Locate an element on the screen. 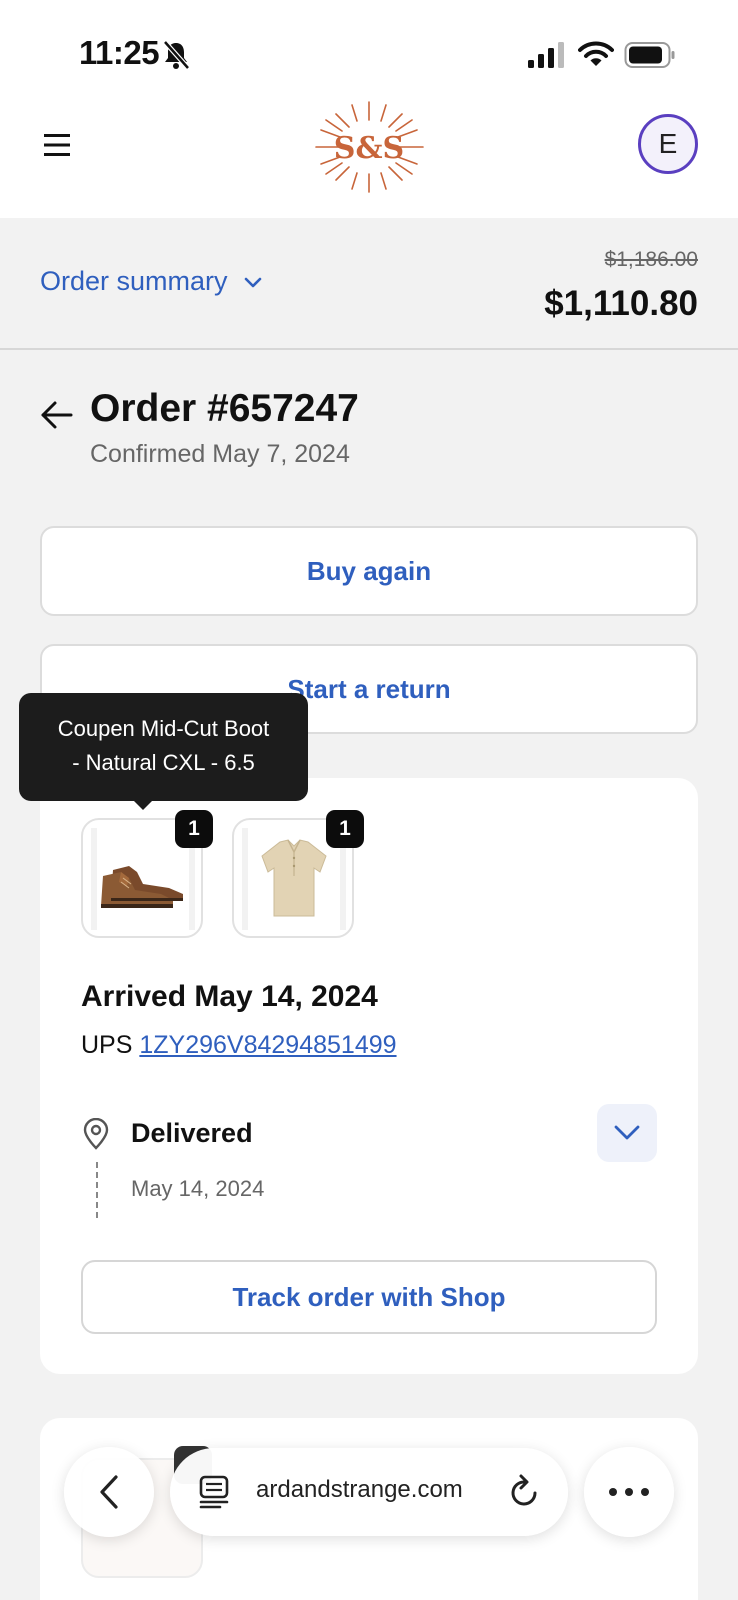 The width and height of the screenshot is (738, 1600). arrival-heading: Arrived May 14, 2024 is located at coordinates (229, 996).